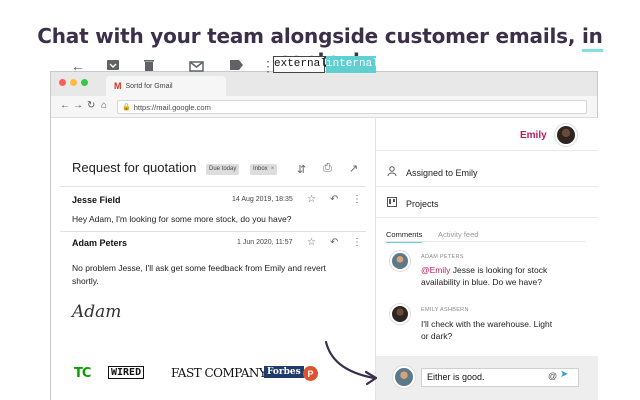 The height and width of the screenshot is (400, 640). I want to click on send-icon: ➤, so click(564, 374).